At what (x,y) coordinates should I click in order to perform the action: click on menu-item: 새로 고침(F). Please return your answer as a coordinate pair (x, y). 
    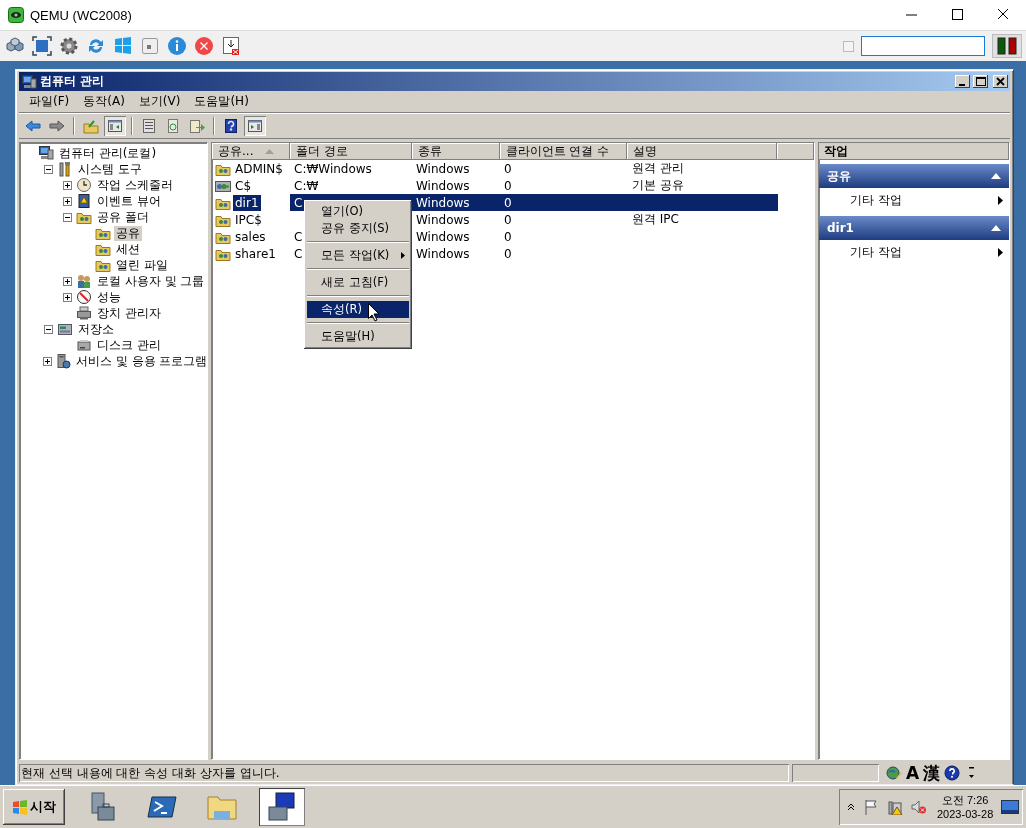
    Looking at the image, I should click on (358, 282).